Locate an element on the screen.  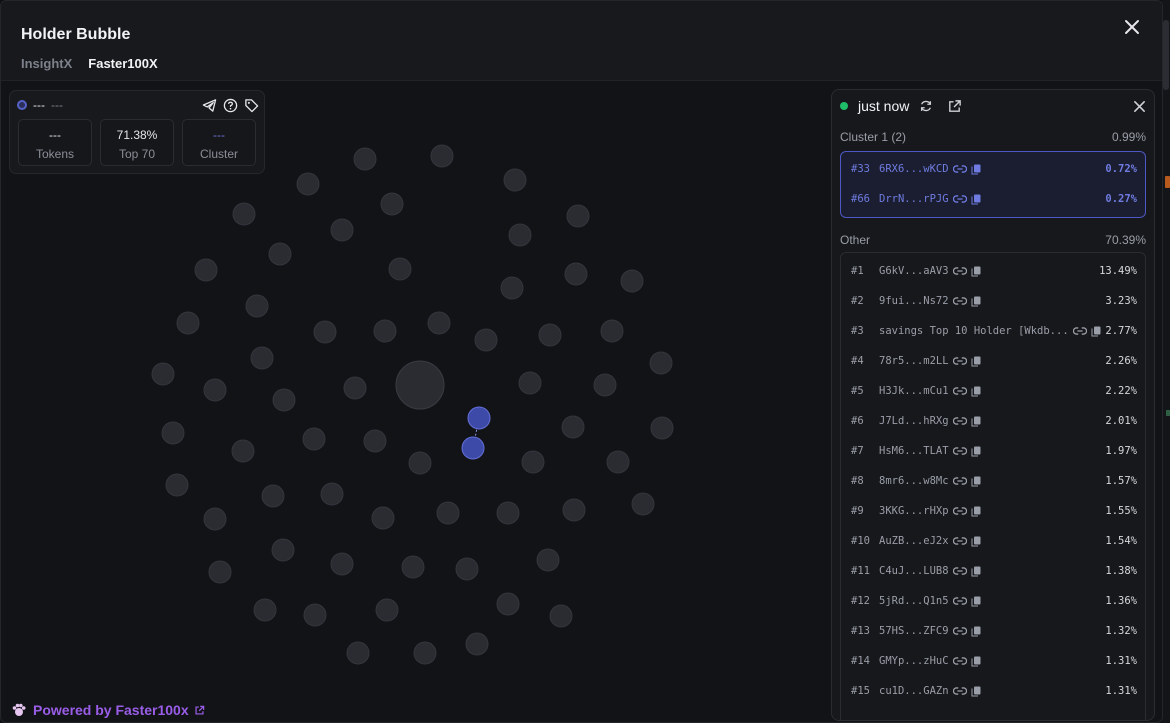
holder-row: #13 57HS...ZFC9 1.32% is located at coordinates (994, 631).